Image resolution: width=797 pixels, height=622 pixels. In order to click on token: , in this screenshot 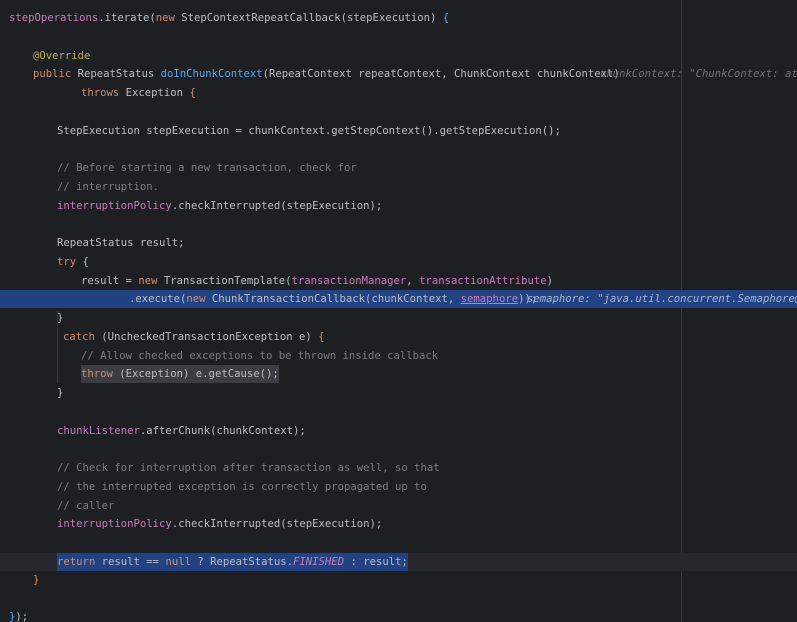, I will do `click(413, 281)`.